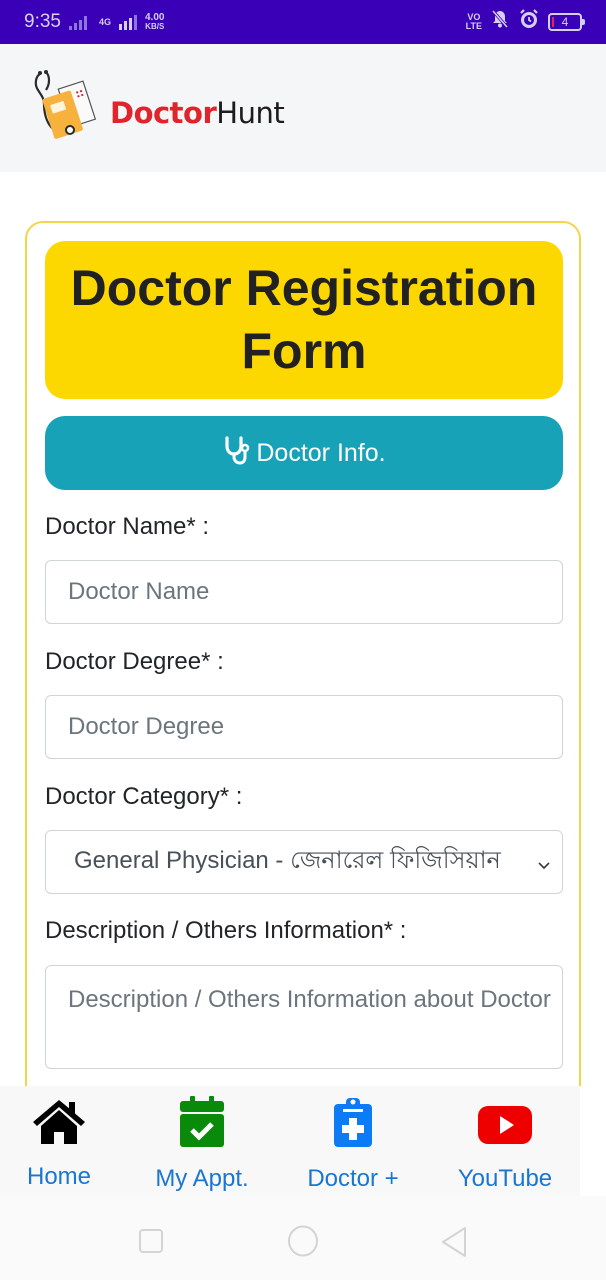 This screenshot has height=1280, width=606. I want to click on status-time: 9:35, so click(42, 21).